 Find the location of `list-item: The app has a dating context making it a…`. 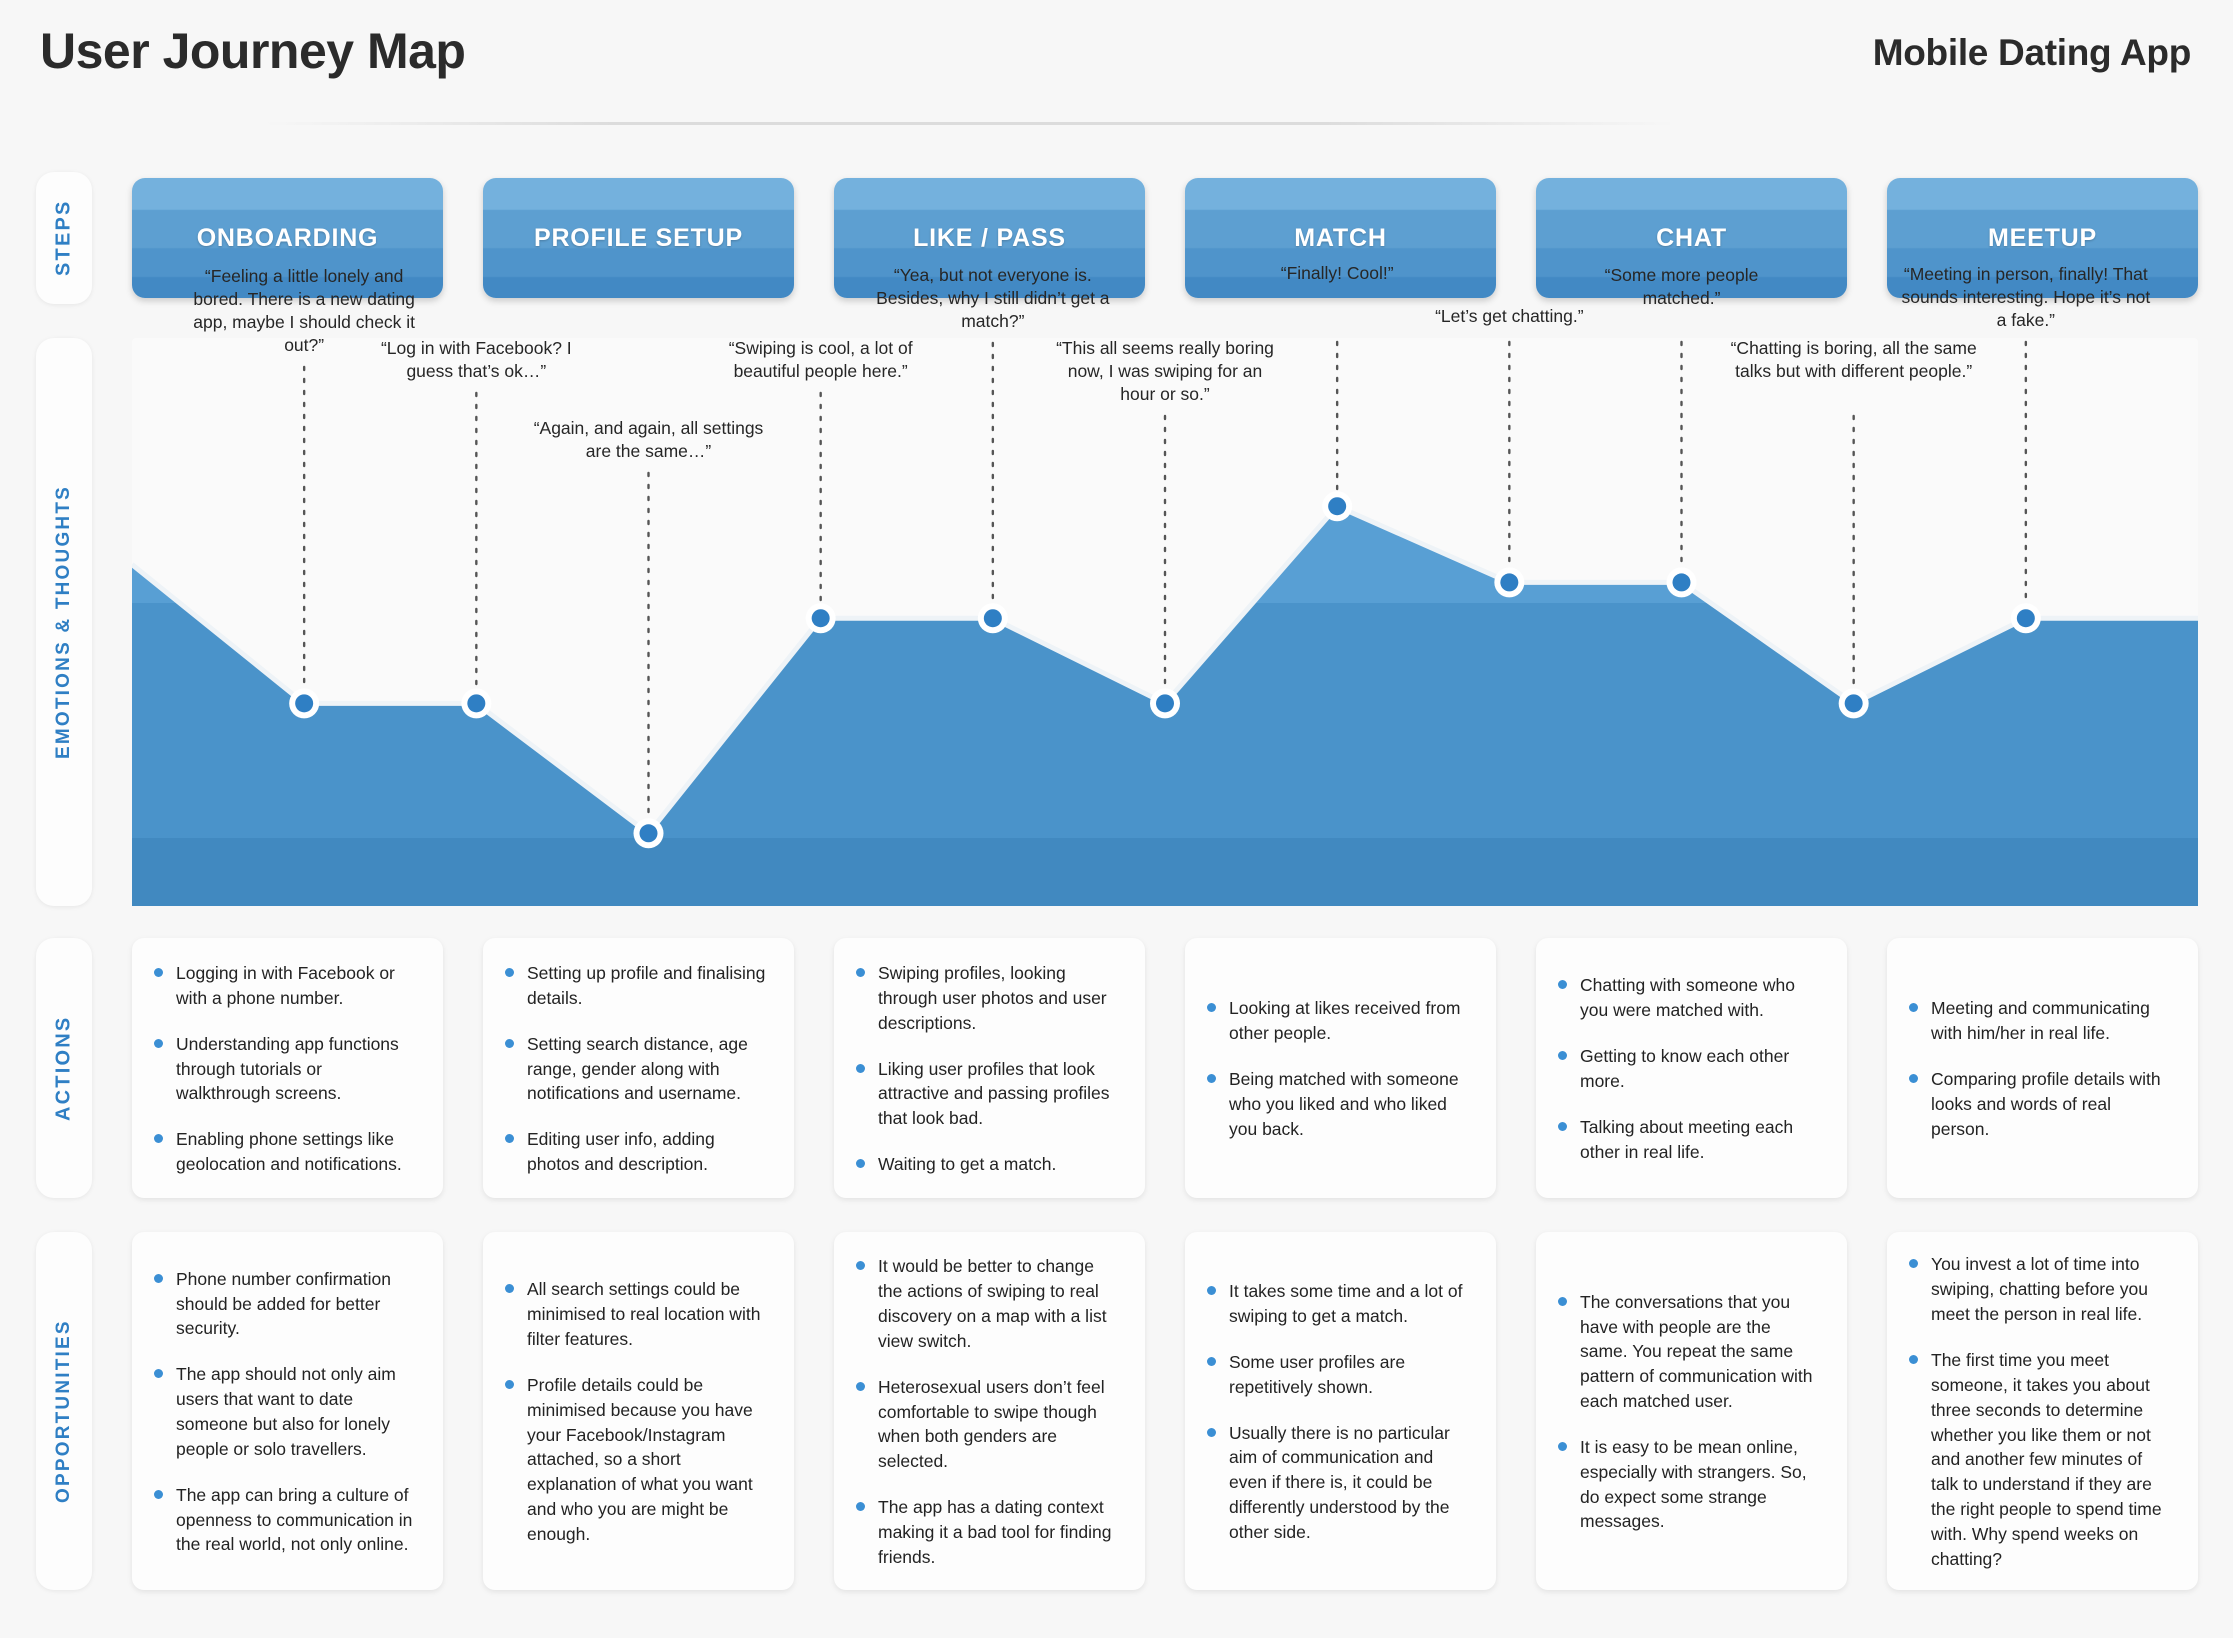

list-item: The app has a dating context making it a… is located at coordinates (987, 1532).